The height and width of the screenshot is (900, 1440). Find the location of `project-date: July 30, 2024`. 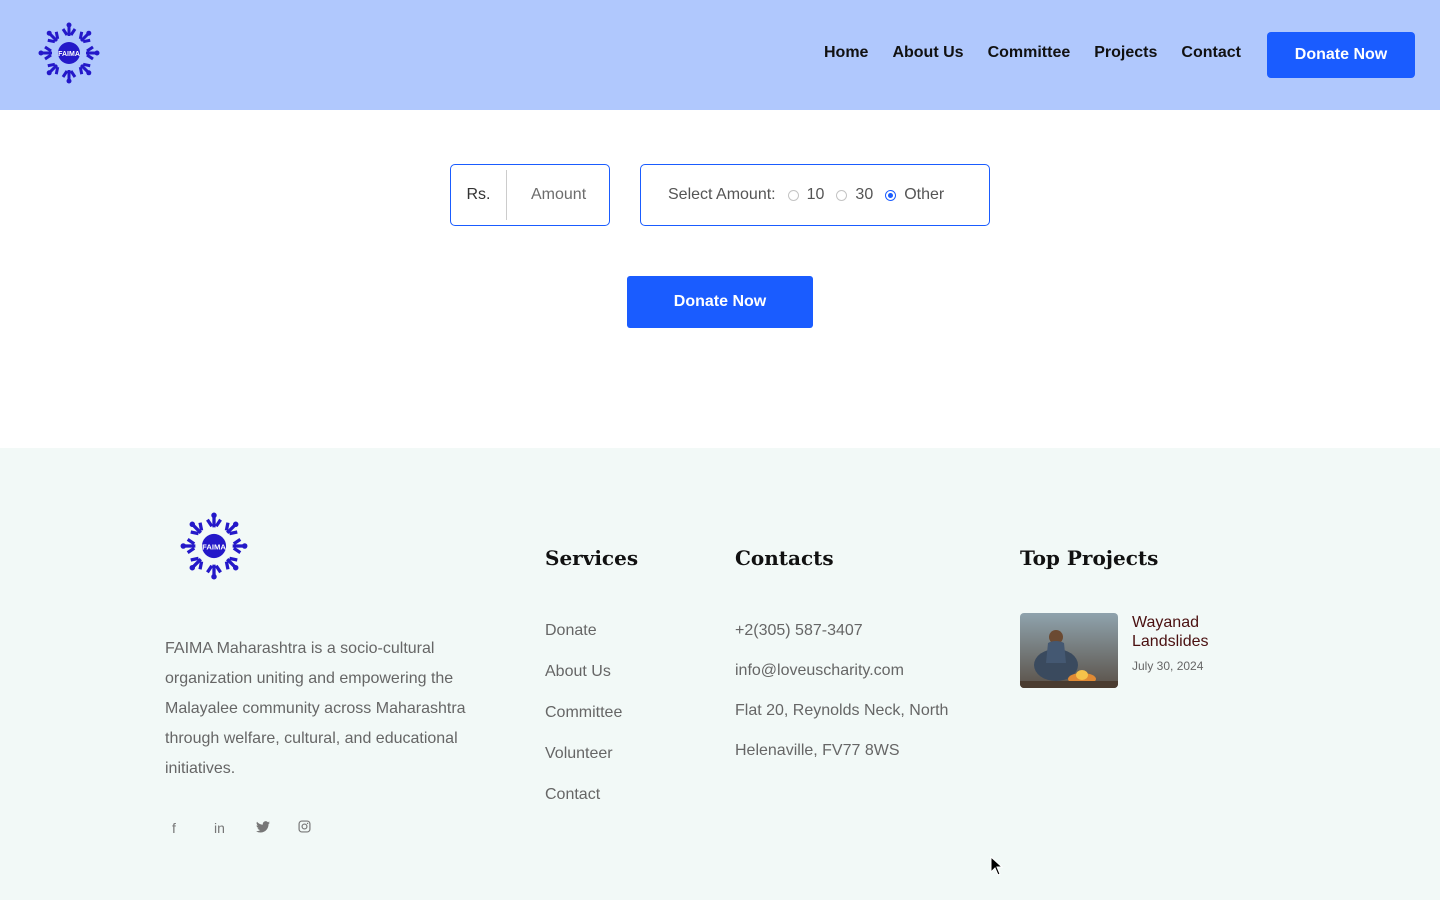

project-date: July 30, 2024 is located at coordinates (1168, 666).